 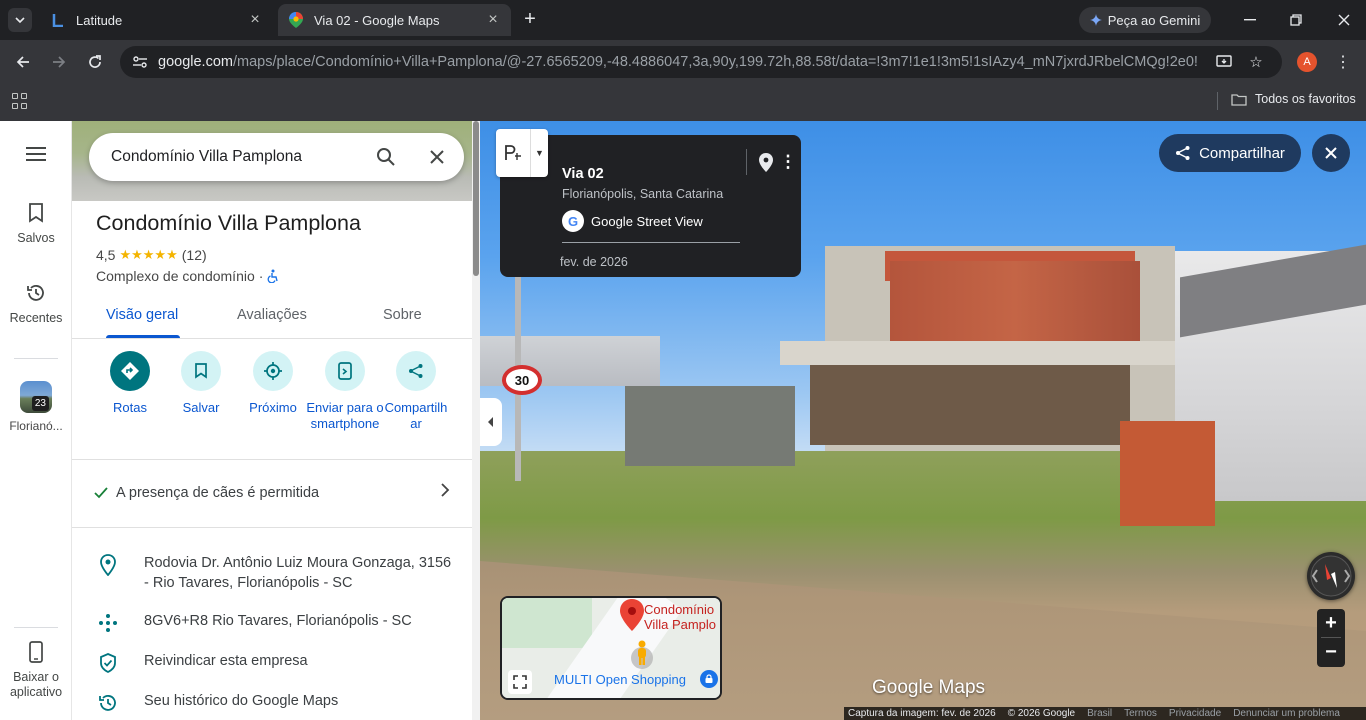 What do you see at coordinates (476, 420) in the screenshot?
I see `panel-scrollbar` at bounding box center [476, 420].